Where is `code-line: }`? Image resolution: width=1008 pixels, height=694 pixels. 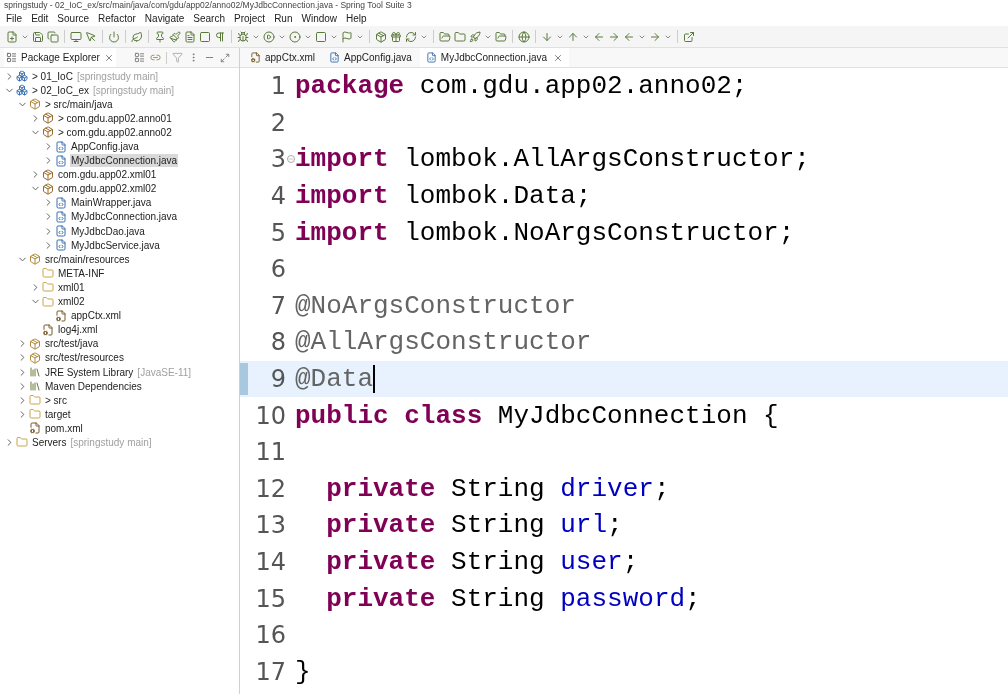
code-line: } is located at coordinates (303, 672).